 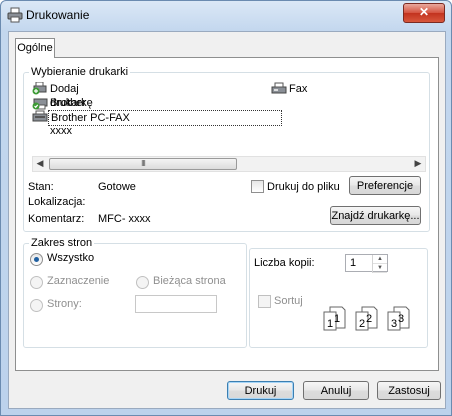 I want to click on fax-printer-icon, so click(x=279, y=88).